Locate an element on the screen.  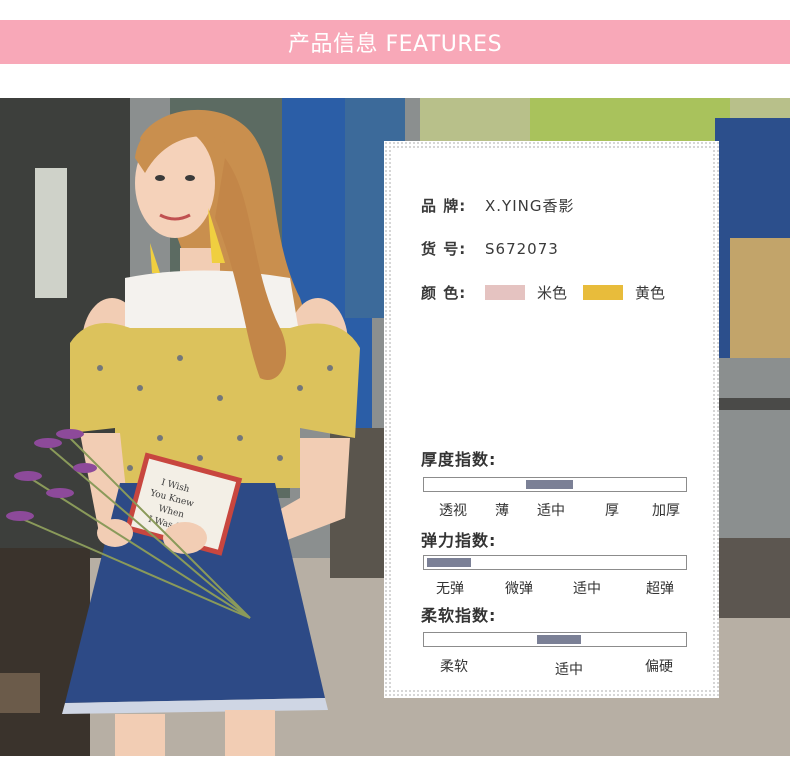
thickness-level-thick: 厚 is located at coordinates (612, 511).